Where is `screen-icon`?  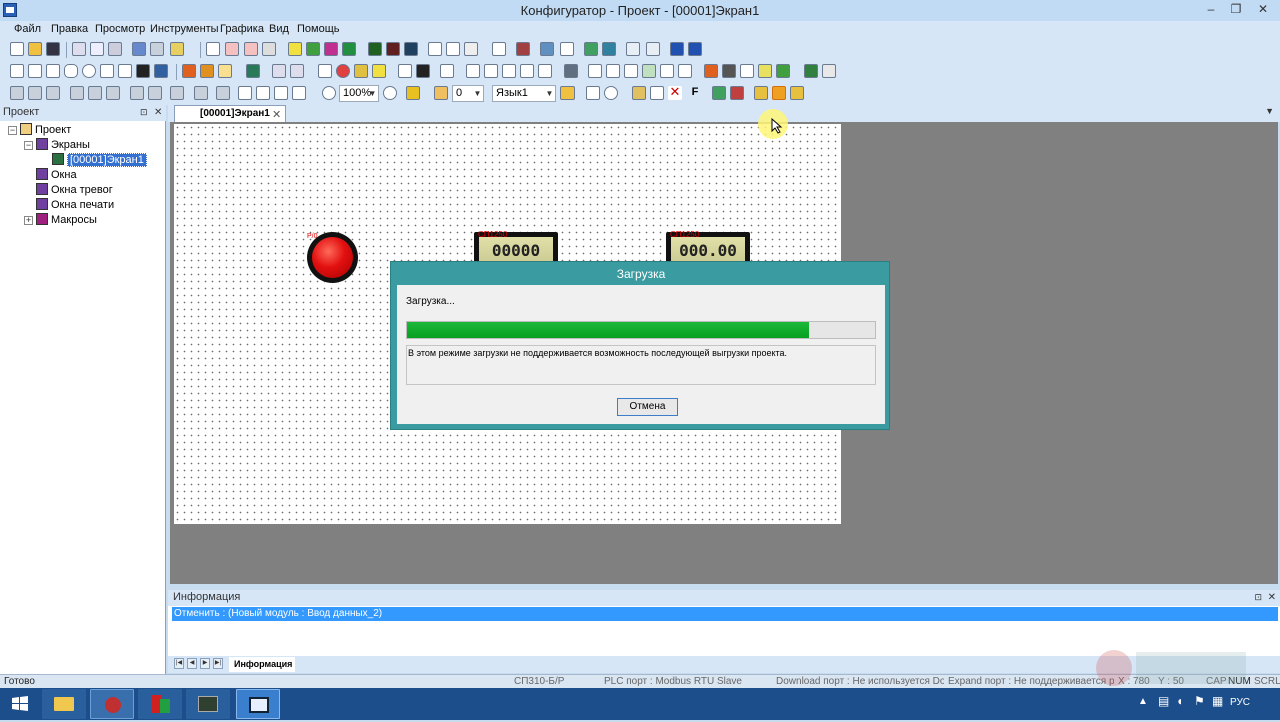
screen-icon is located at coordinates (447, 71).